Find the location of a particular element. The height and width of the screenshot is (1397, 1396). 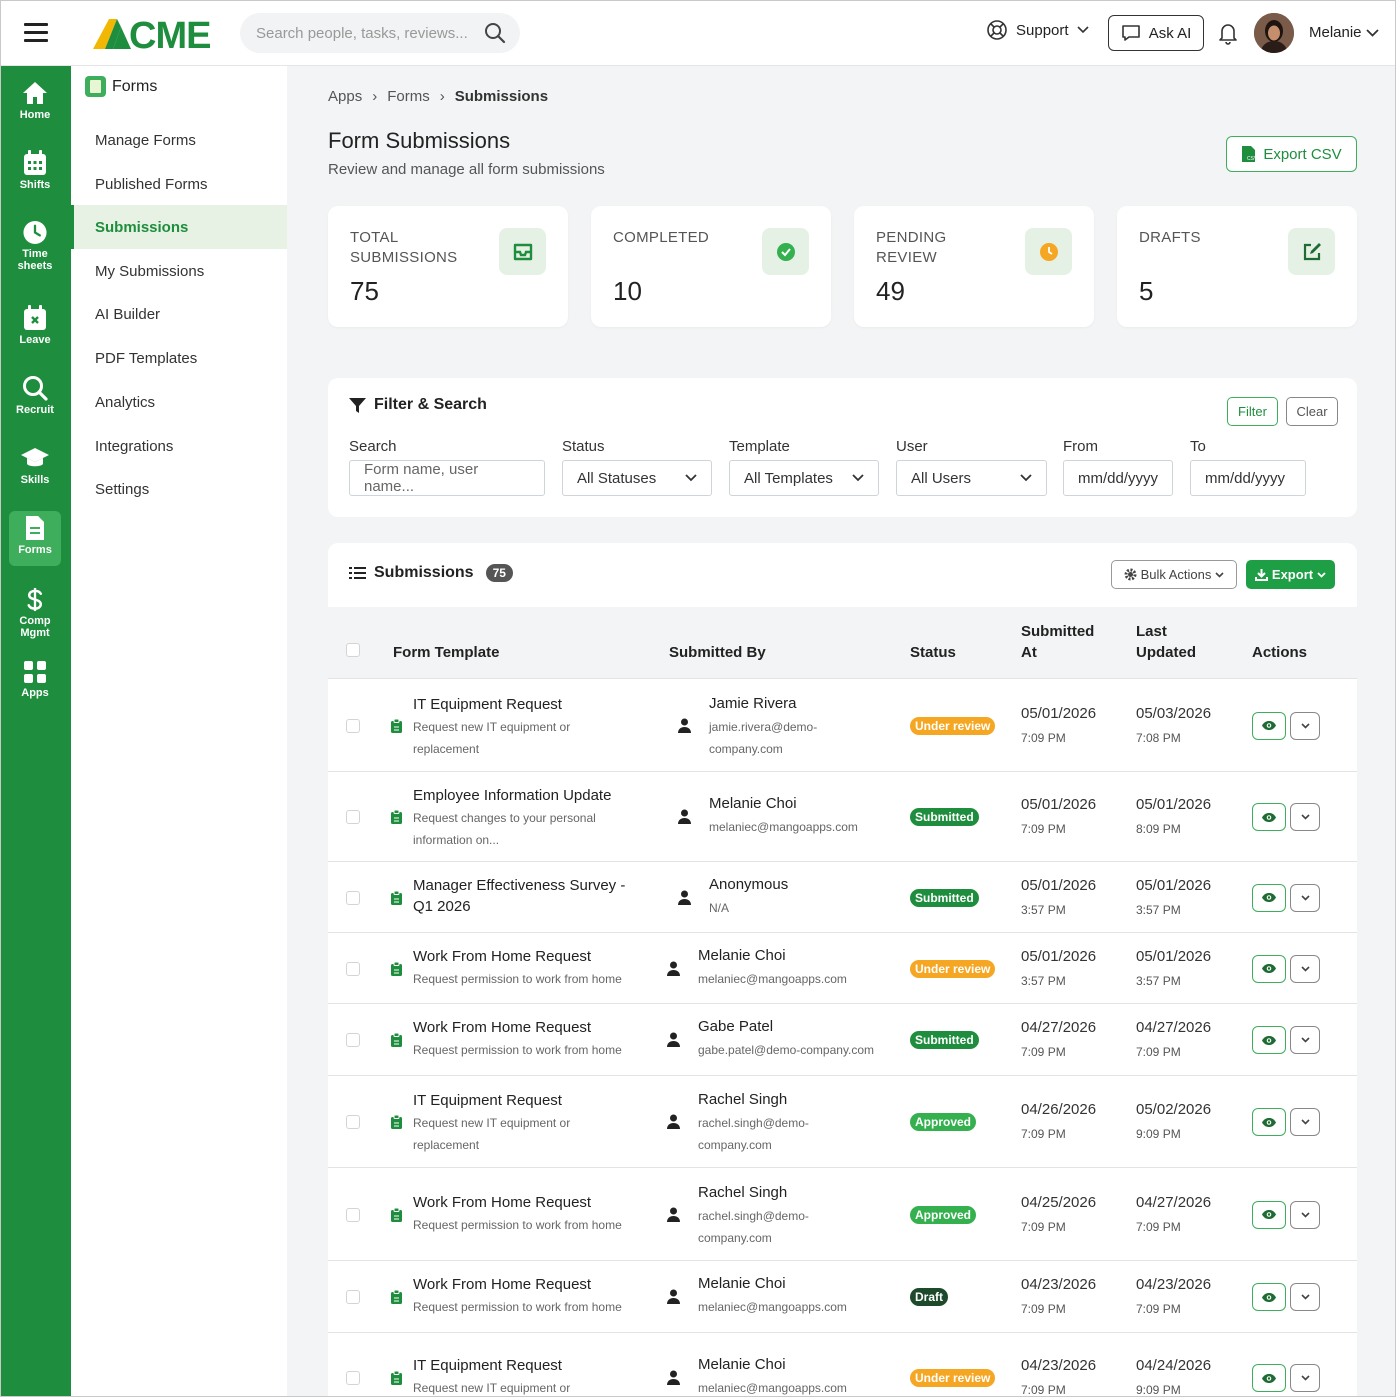

col-form-template: Form Template is located at coordinates (446, 652).